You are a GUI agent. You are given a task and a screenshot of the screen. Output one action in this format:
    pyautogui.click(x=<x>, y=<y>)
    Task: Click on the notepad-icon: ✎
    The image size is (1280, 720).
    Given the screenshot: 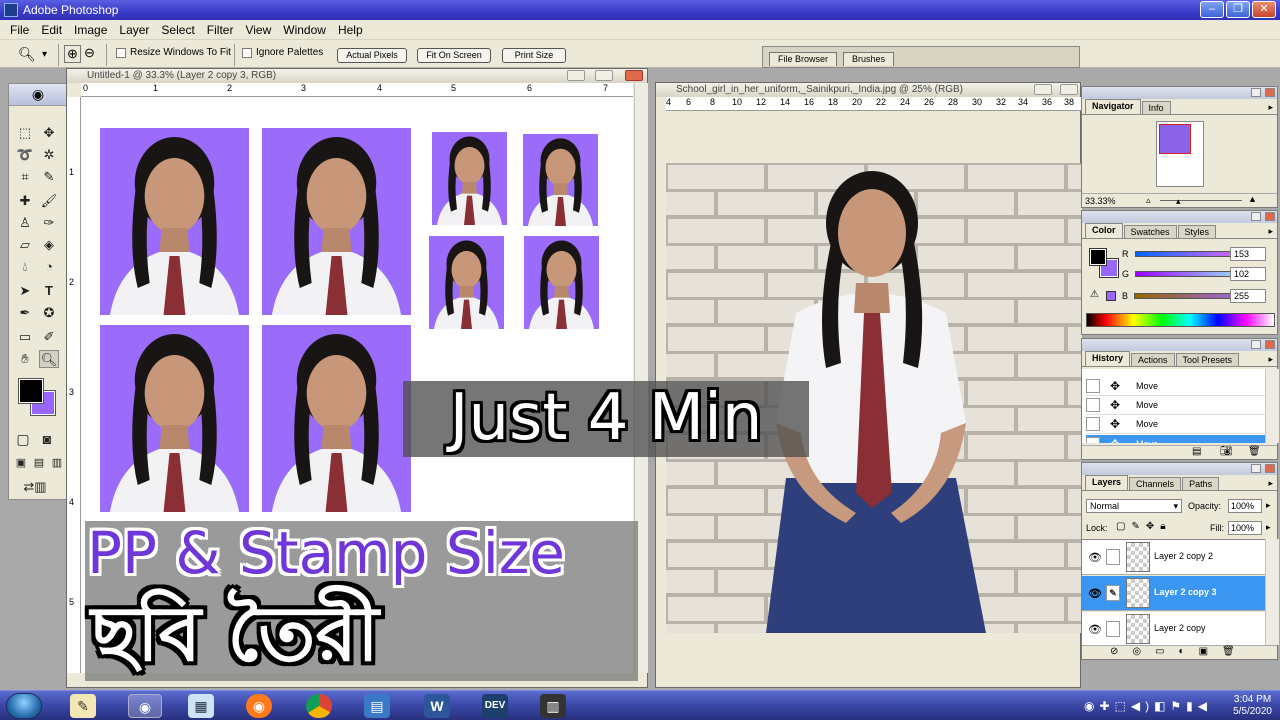 What is the action you would take?
    pyautogui.click(x=83, y=706)
    